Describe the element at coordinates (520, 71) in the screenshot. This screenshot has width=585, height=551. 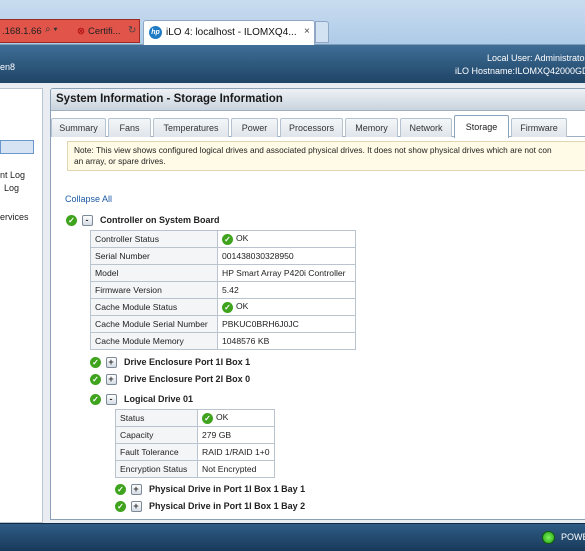
I see `ilo-hostname: iLO Hostname:ILOMXQ42000GD` at that location.